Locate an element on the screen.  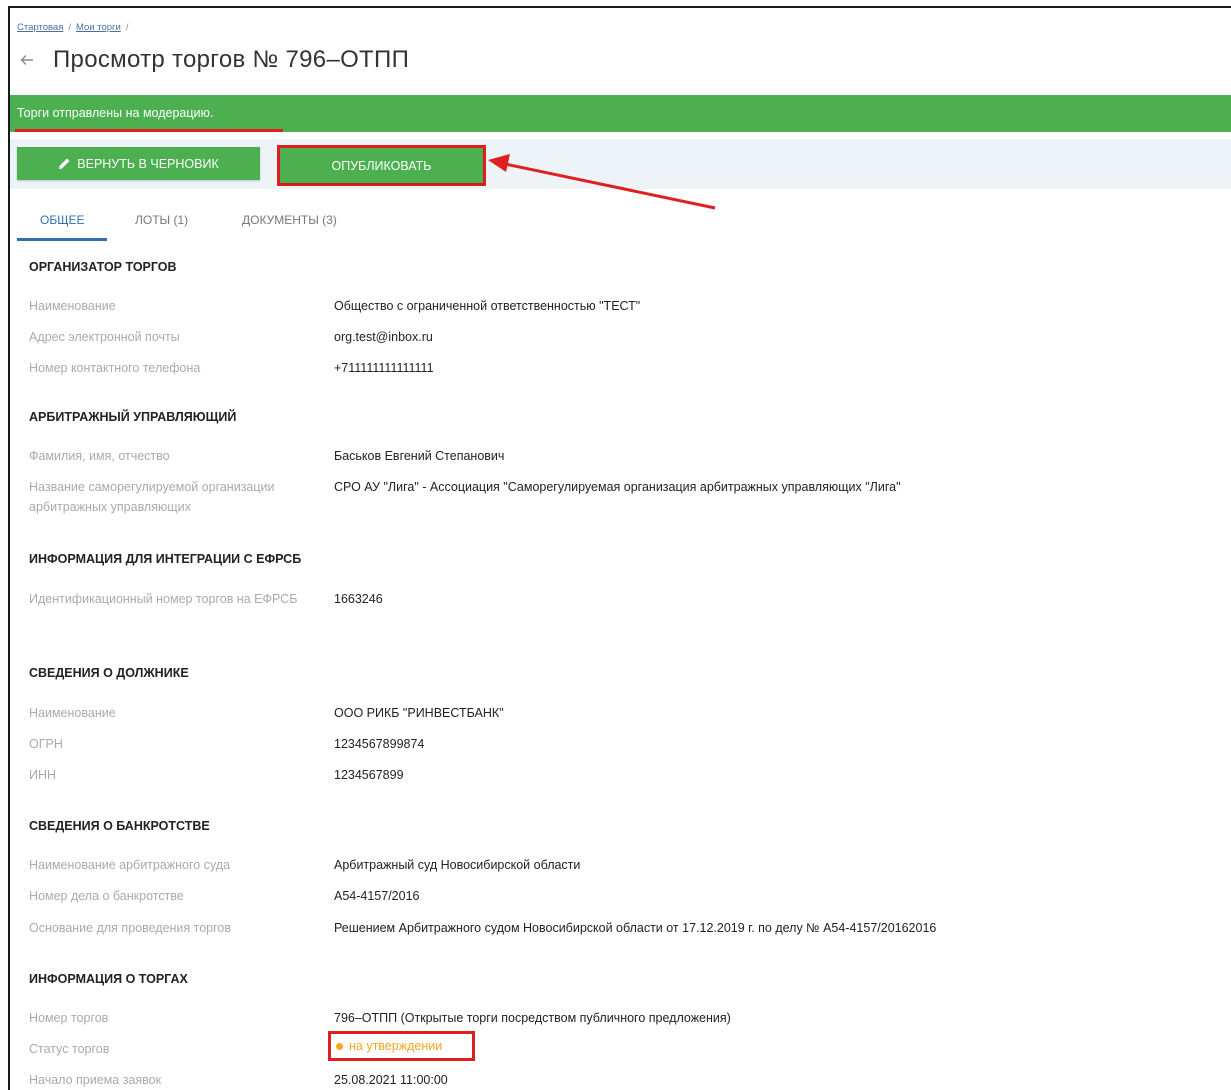
return-to-draft-button: Вернуть в черновик is located at coordinates (138, 163).